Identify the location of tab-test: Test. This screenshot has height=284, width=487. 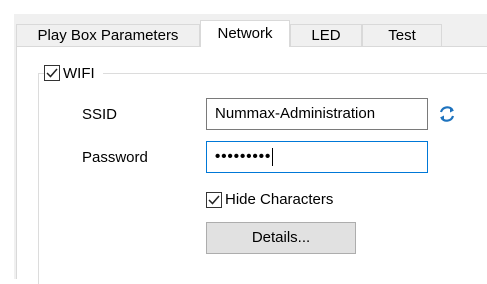
(402, 35).